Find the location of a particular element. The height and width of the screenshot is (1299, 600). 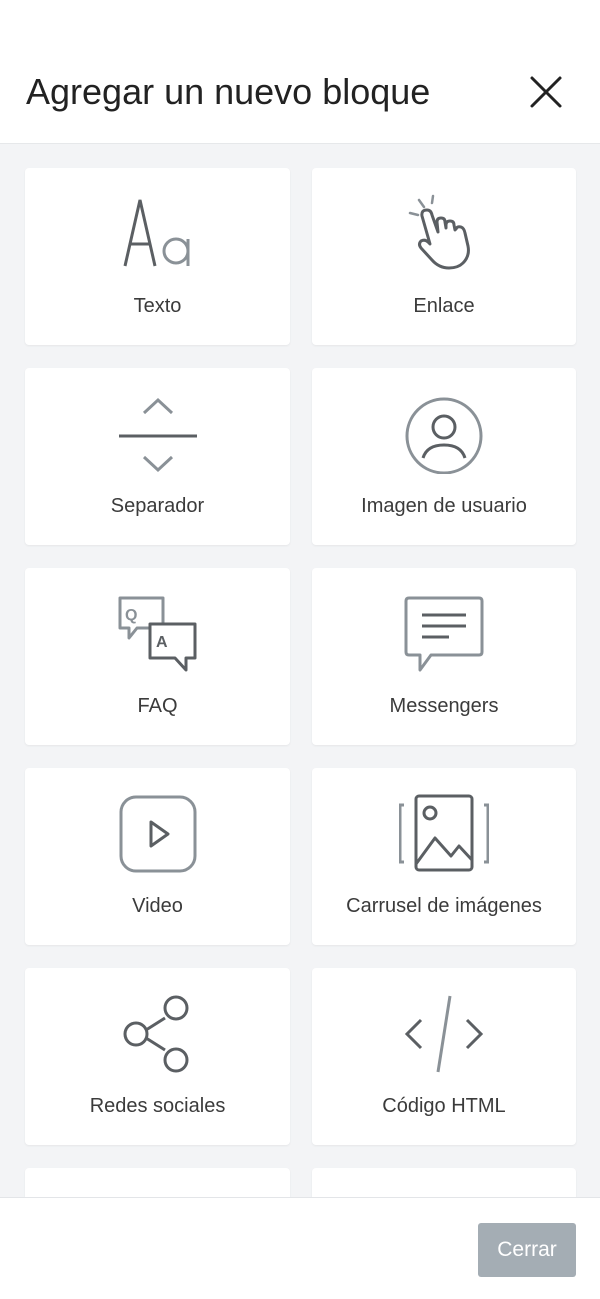

block-card-carrusel-de-imagenes: Carrusel de imágenes is located at coordinates (444, 856).